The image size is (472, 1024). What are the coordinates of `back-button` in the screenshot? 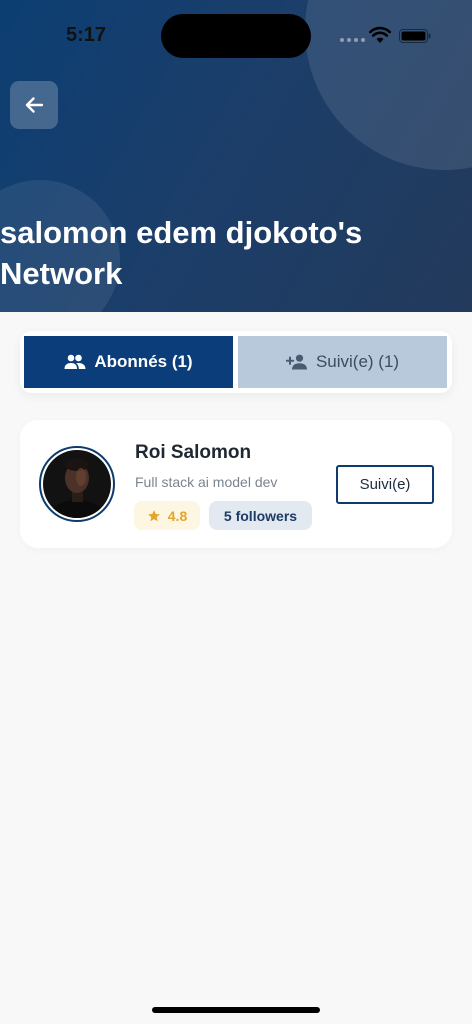 It's located at (34, 105).